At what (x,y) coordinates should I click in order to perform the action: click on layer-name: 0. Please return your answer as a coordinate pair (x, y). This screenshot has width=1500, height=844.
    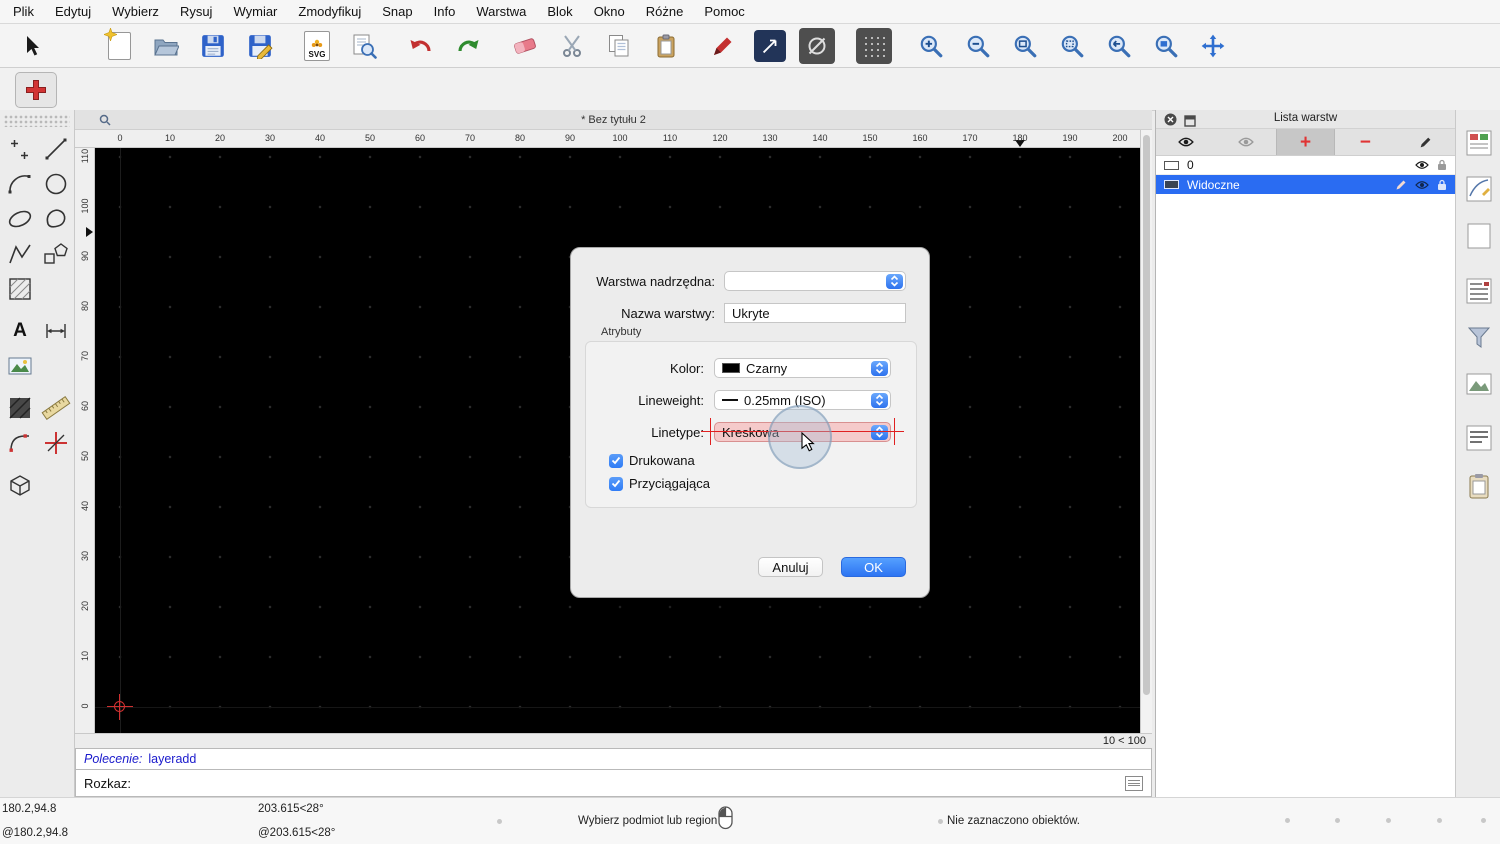
    Looking at the image, I should click on (1190, 165).